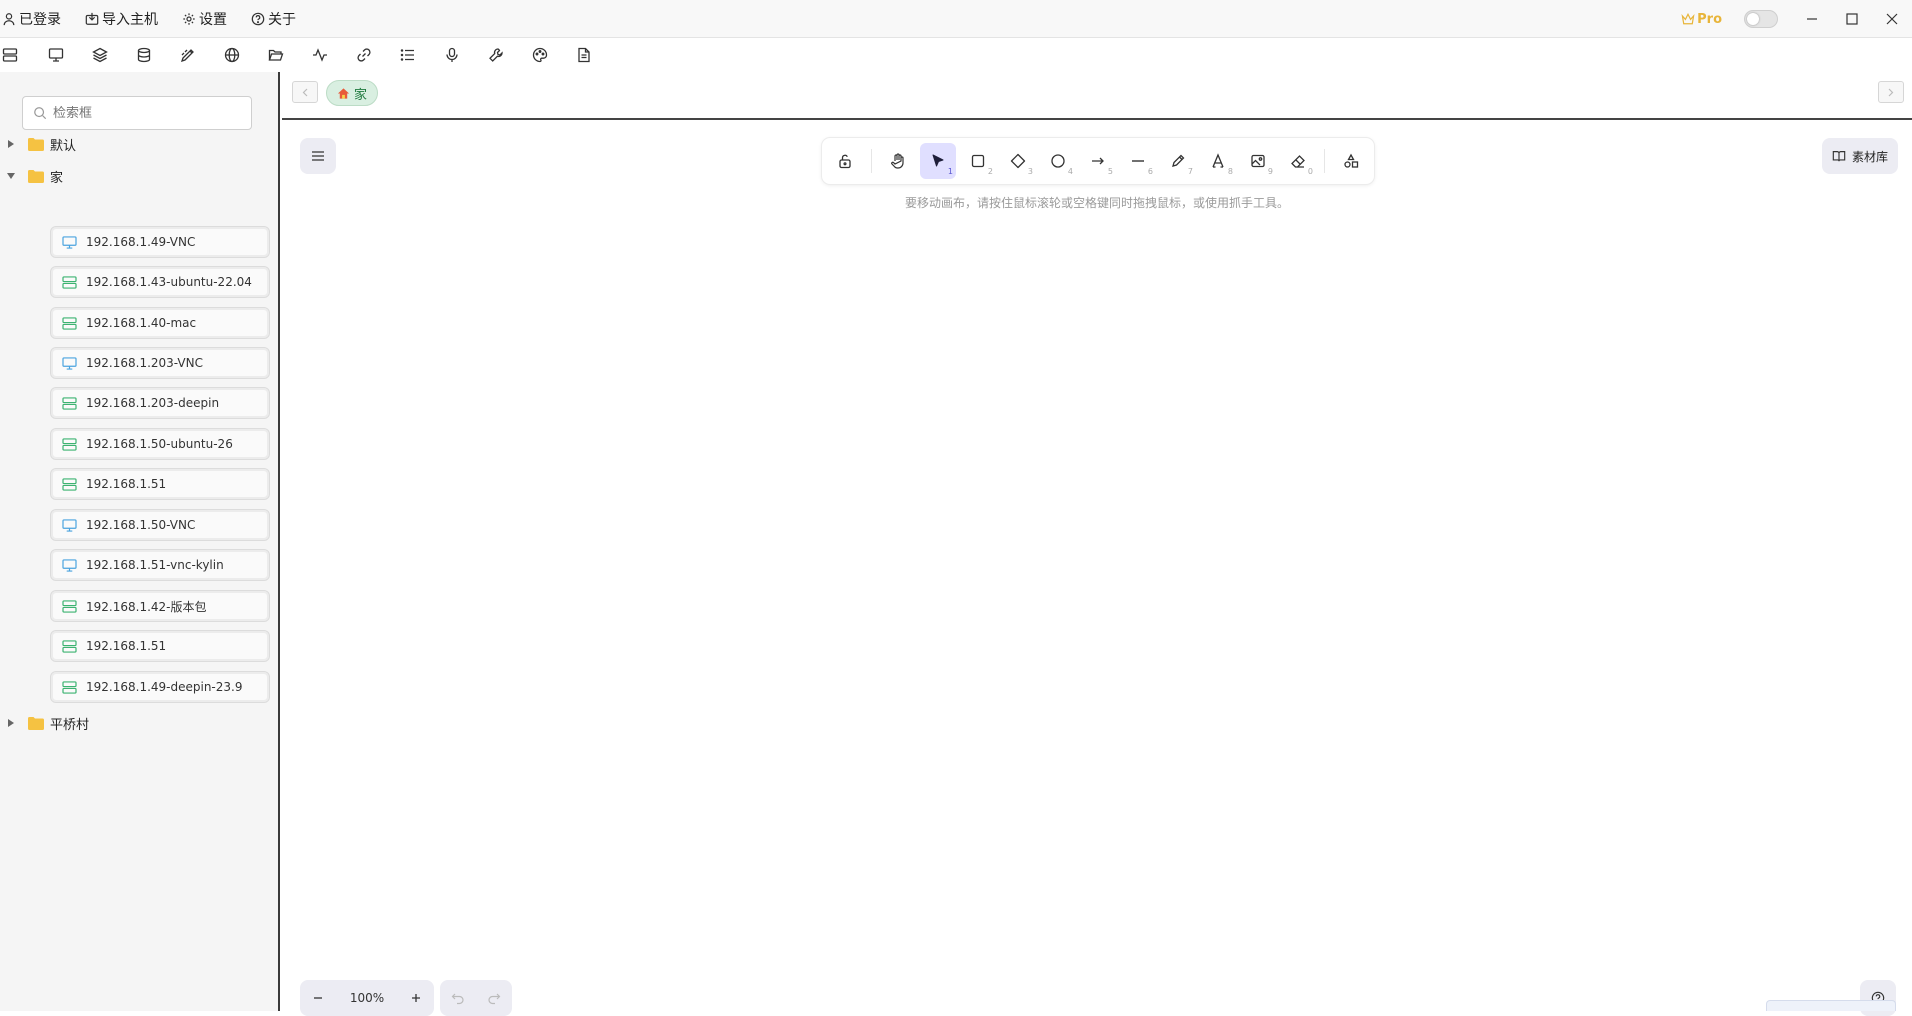 The image size is (1912, 1016). What do you see at coordinates (1812, 19) in the screenshot?
I see `minimize-button` at bounding box center [1812, 19].